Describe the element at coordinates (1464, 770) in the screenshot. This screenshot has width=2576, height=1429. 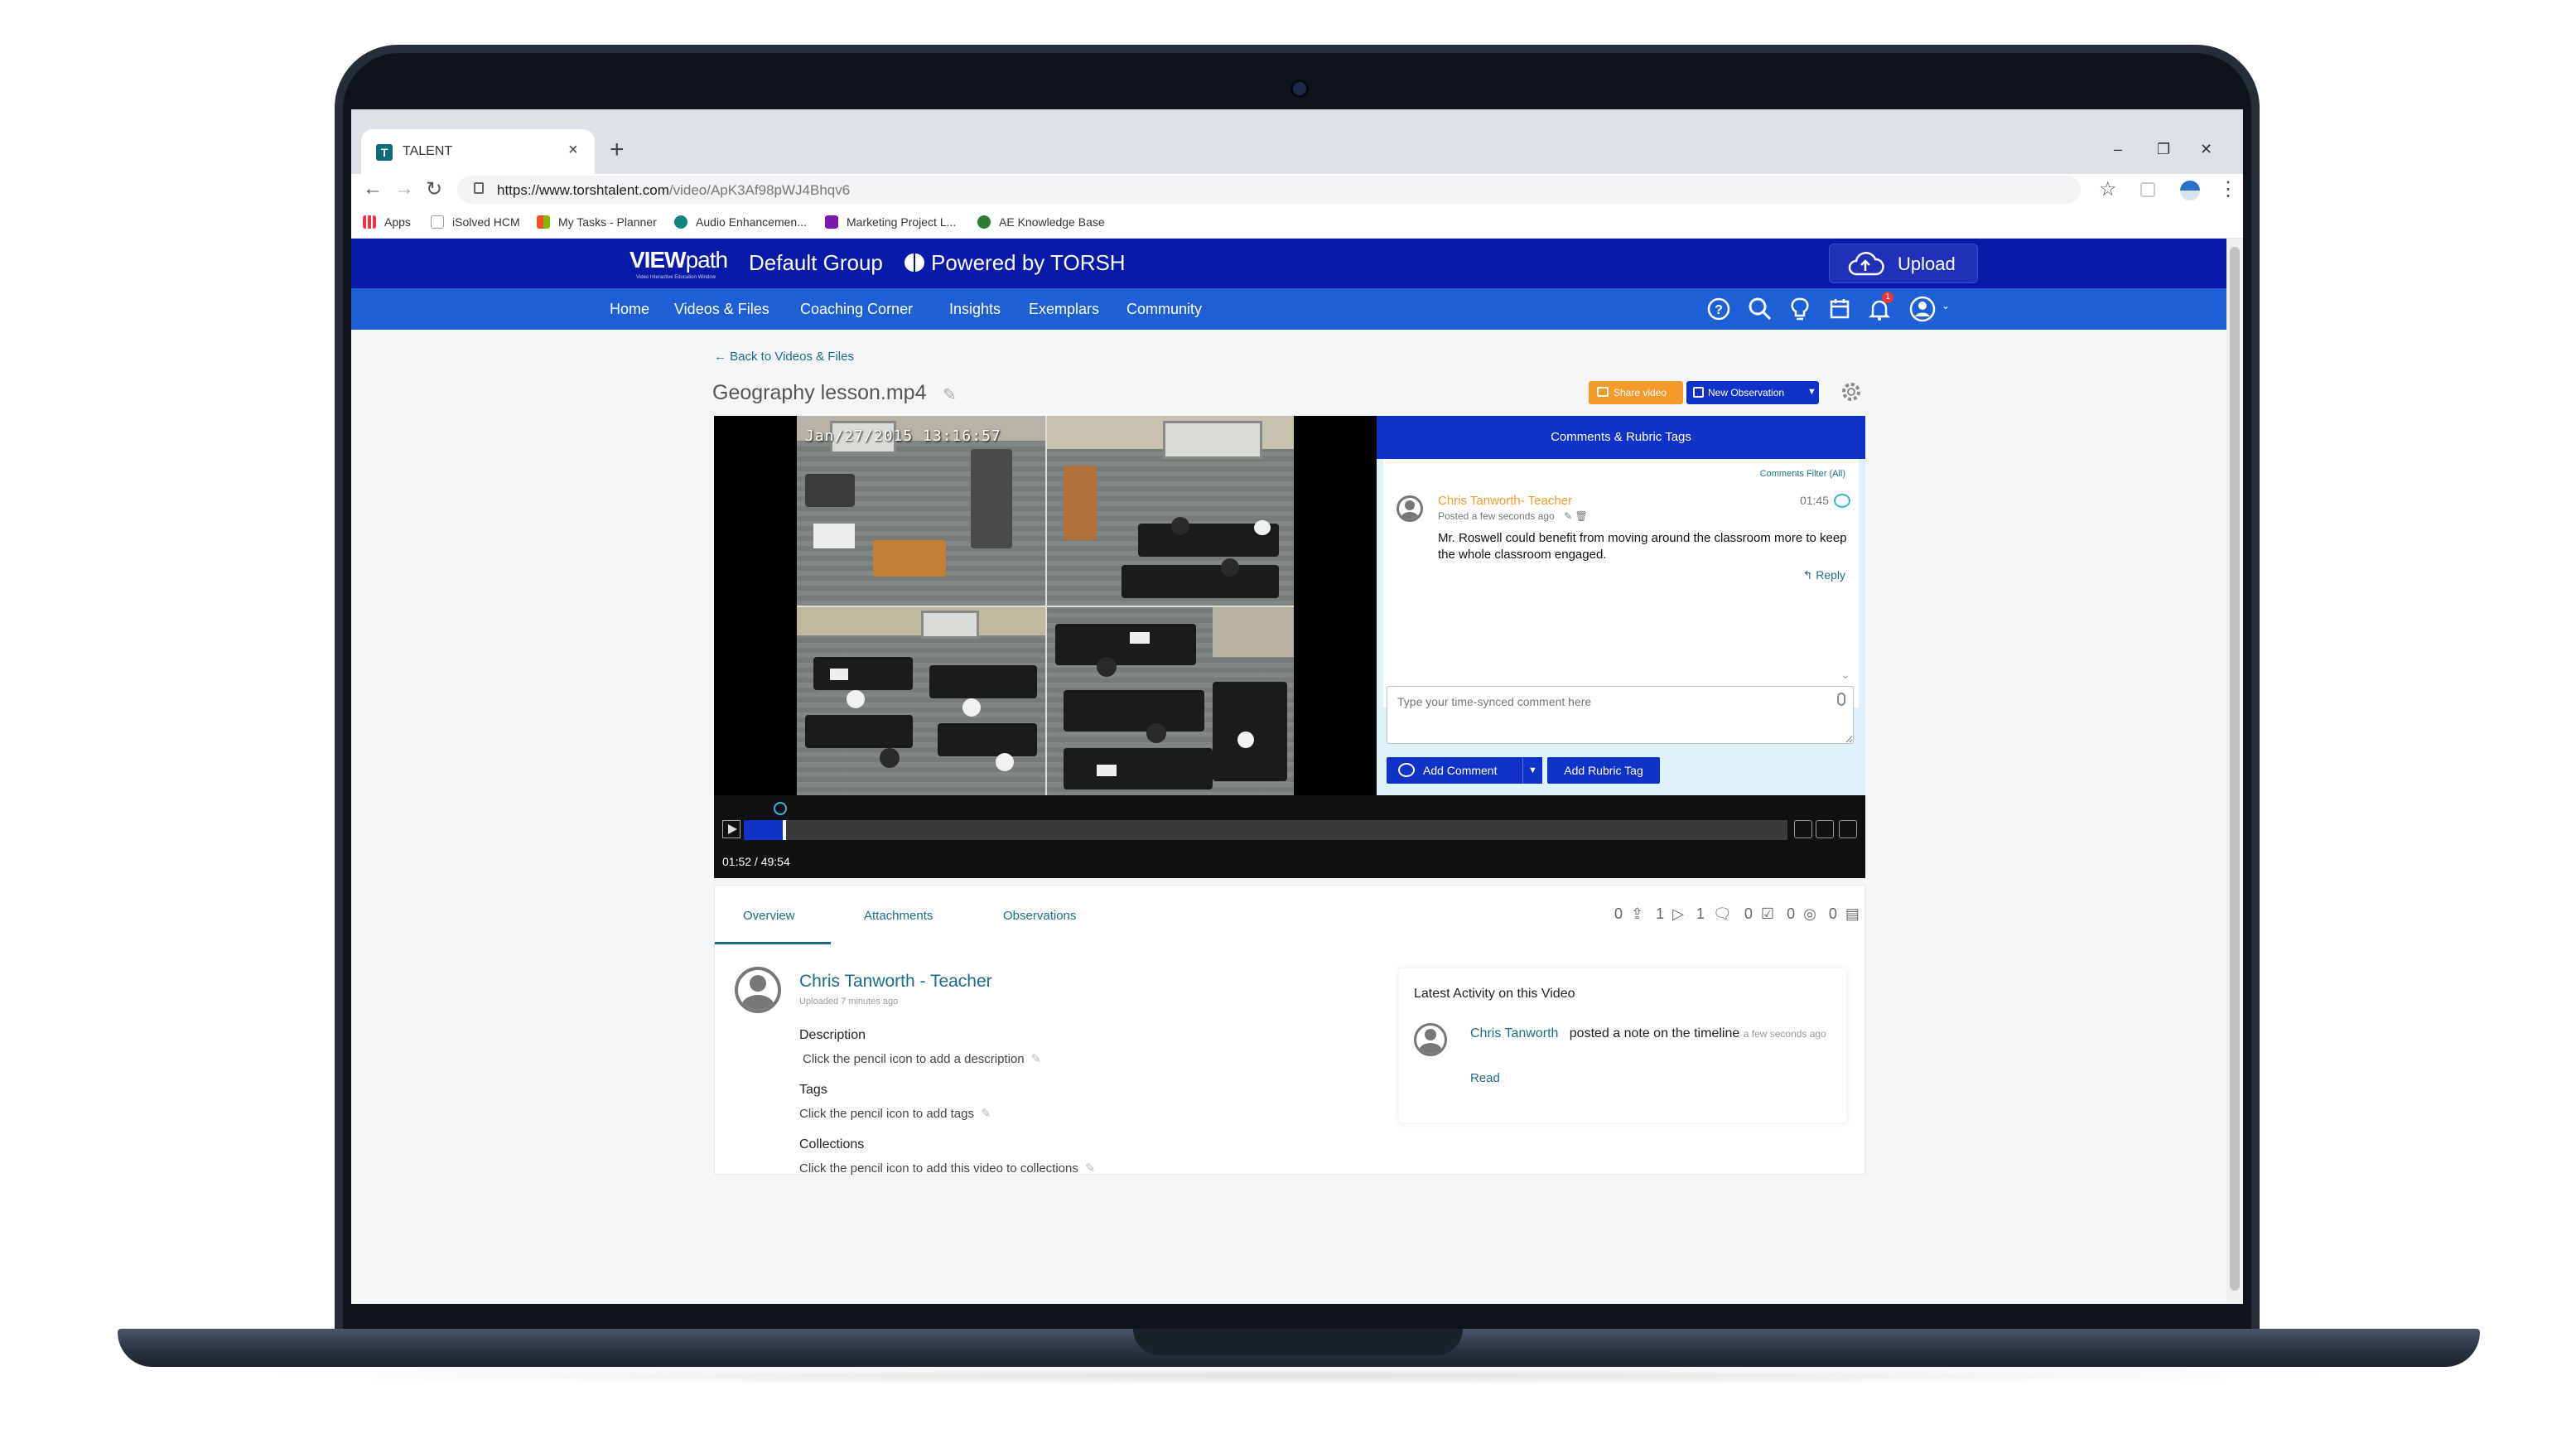
I see `add-comment-button: Add Comment` at that location.